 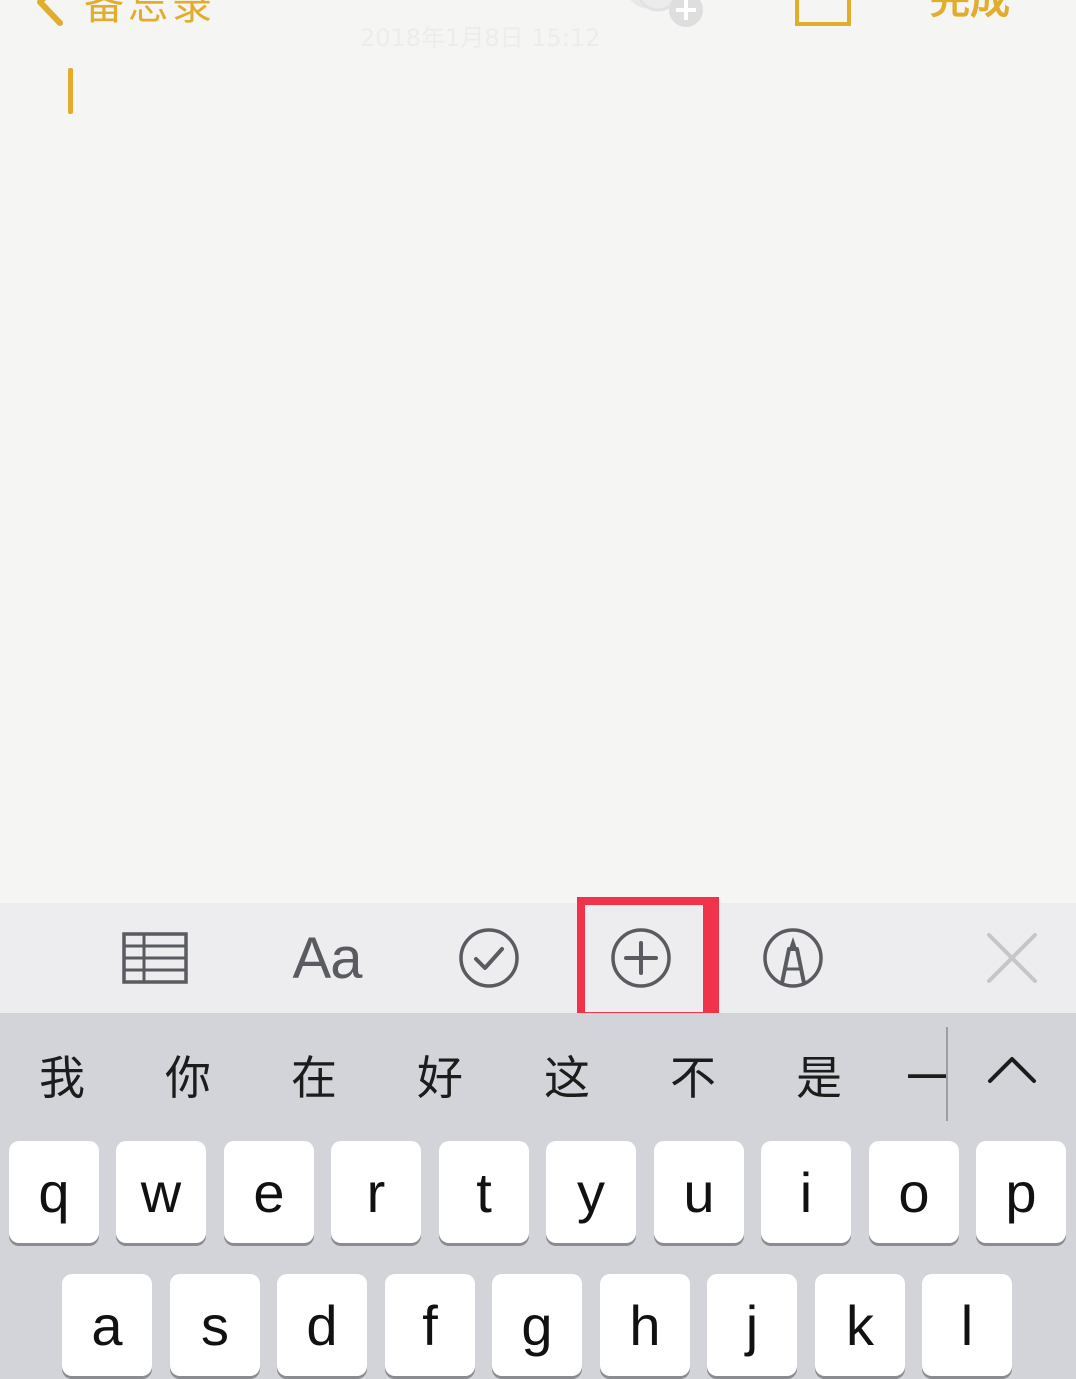 I want to click on format-button: Aa, so click(x=327, y=958).